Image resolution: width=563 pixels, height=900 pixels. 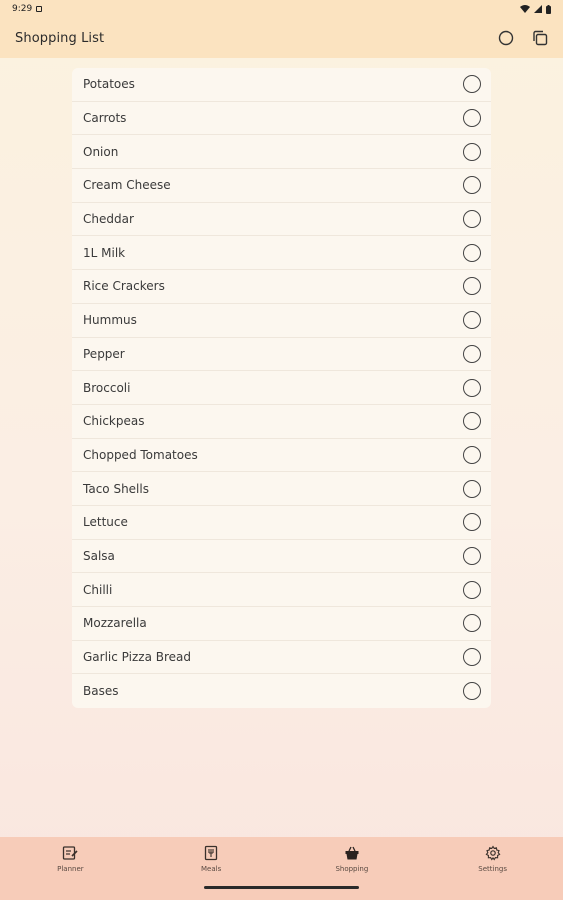 I want to click on item-label: Garlic Pizza Bread, so click(x=137, y=657).